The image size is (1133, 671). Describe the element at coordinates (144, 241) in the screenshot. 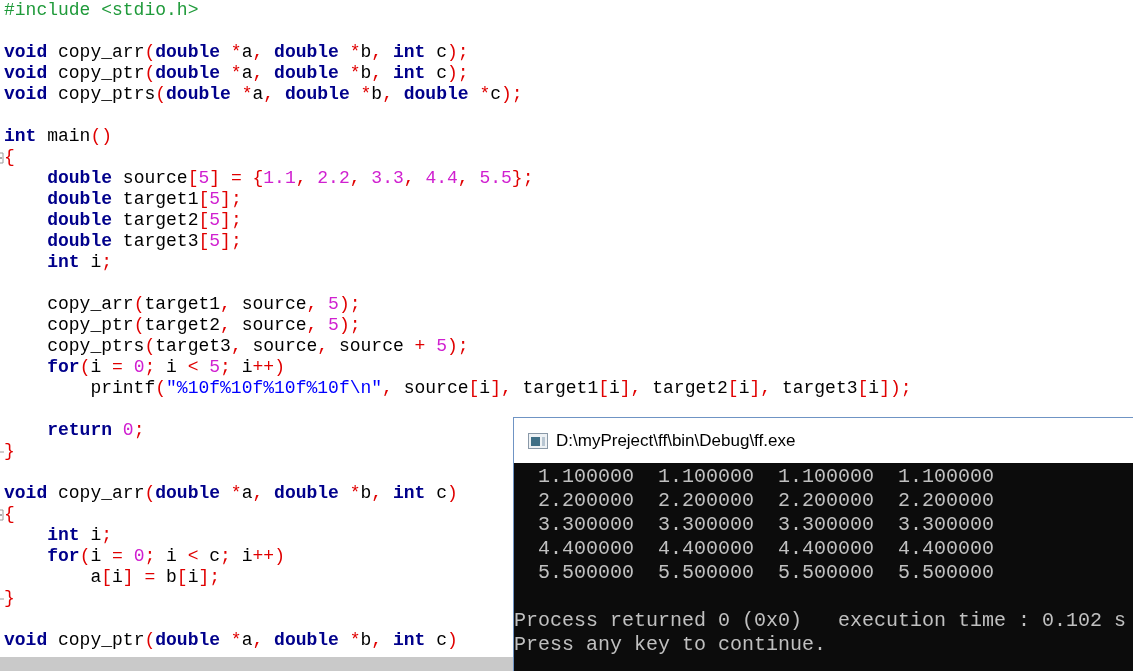

I see `code-line: double target3[5];` at that location.